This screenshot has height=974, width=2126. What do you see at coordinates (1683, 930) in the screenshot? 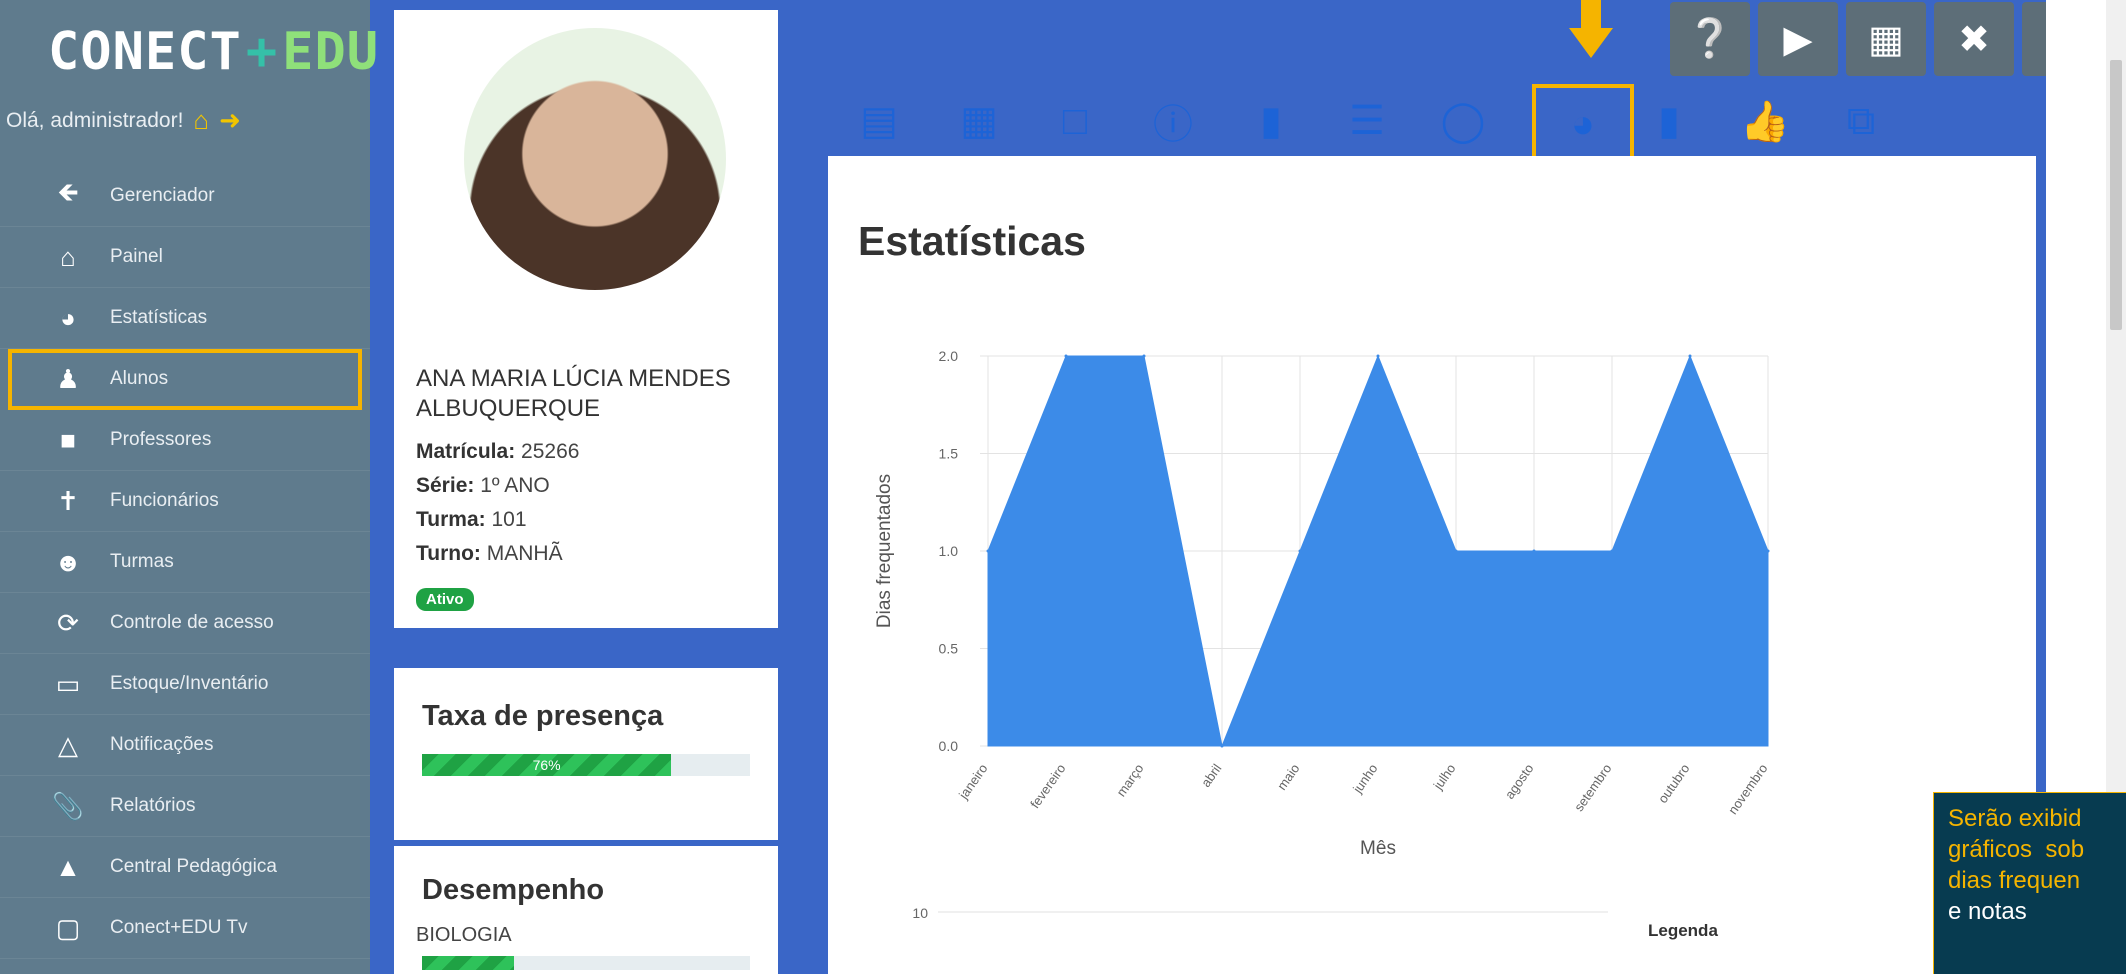
I see `legend-title: Legenda` at bounding box center [1683, 930].